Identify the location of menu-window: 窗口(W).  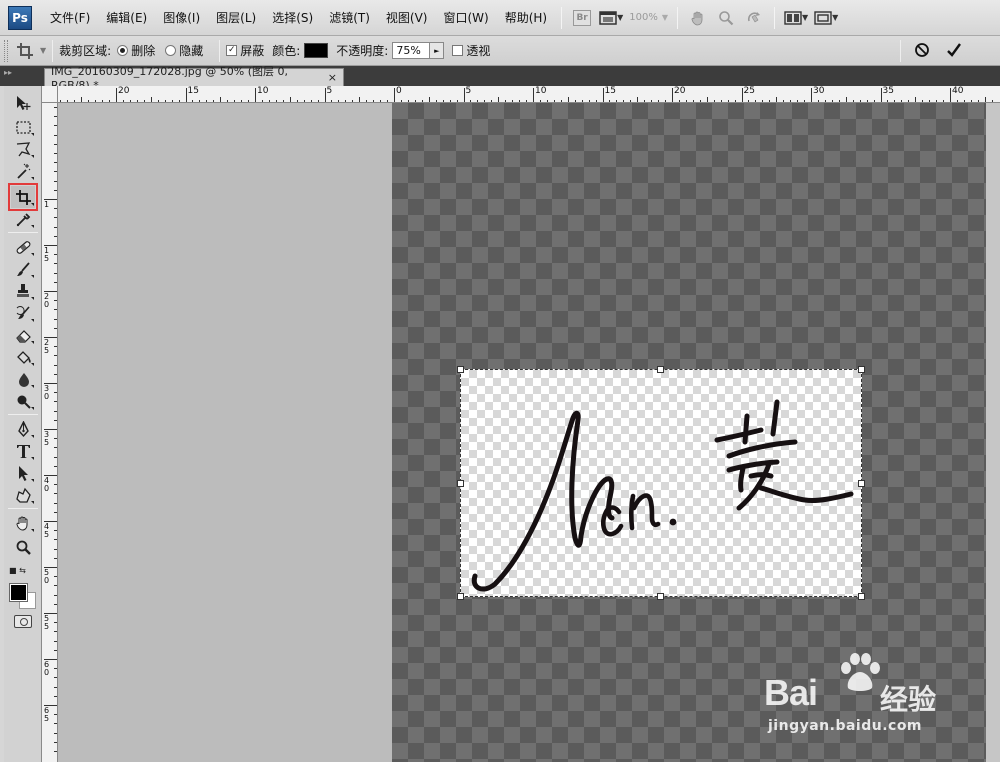
(465, 18).